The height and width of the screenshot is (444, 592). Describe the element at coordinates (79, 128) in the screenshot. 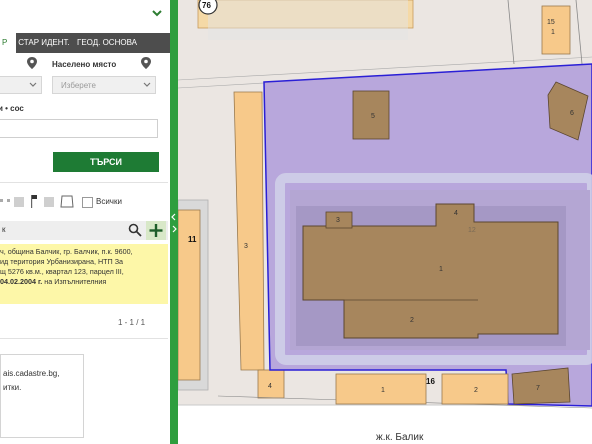

I see `identifier-input` at that location.